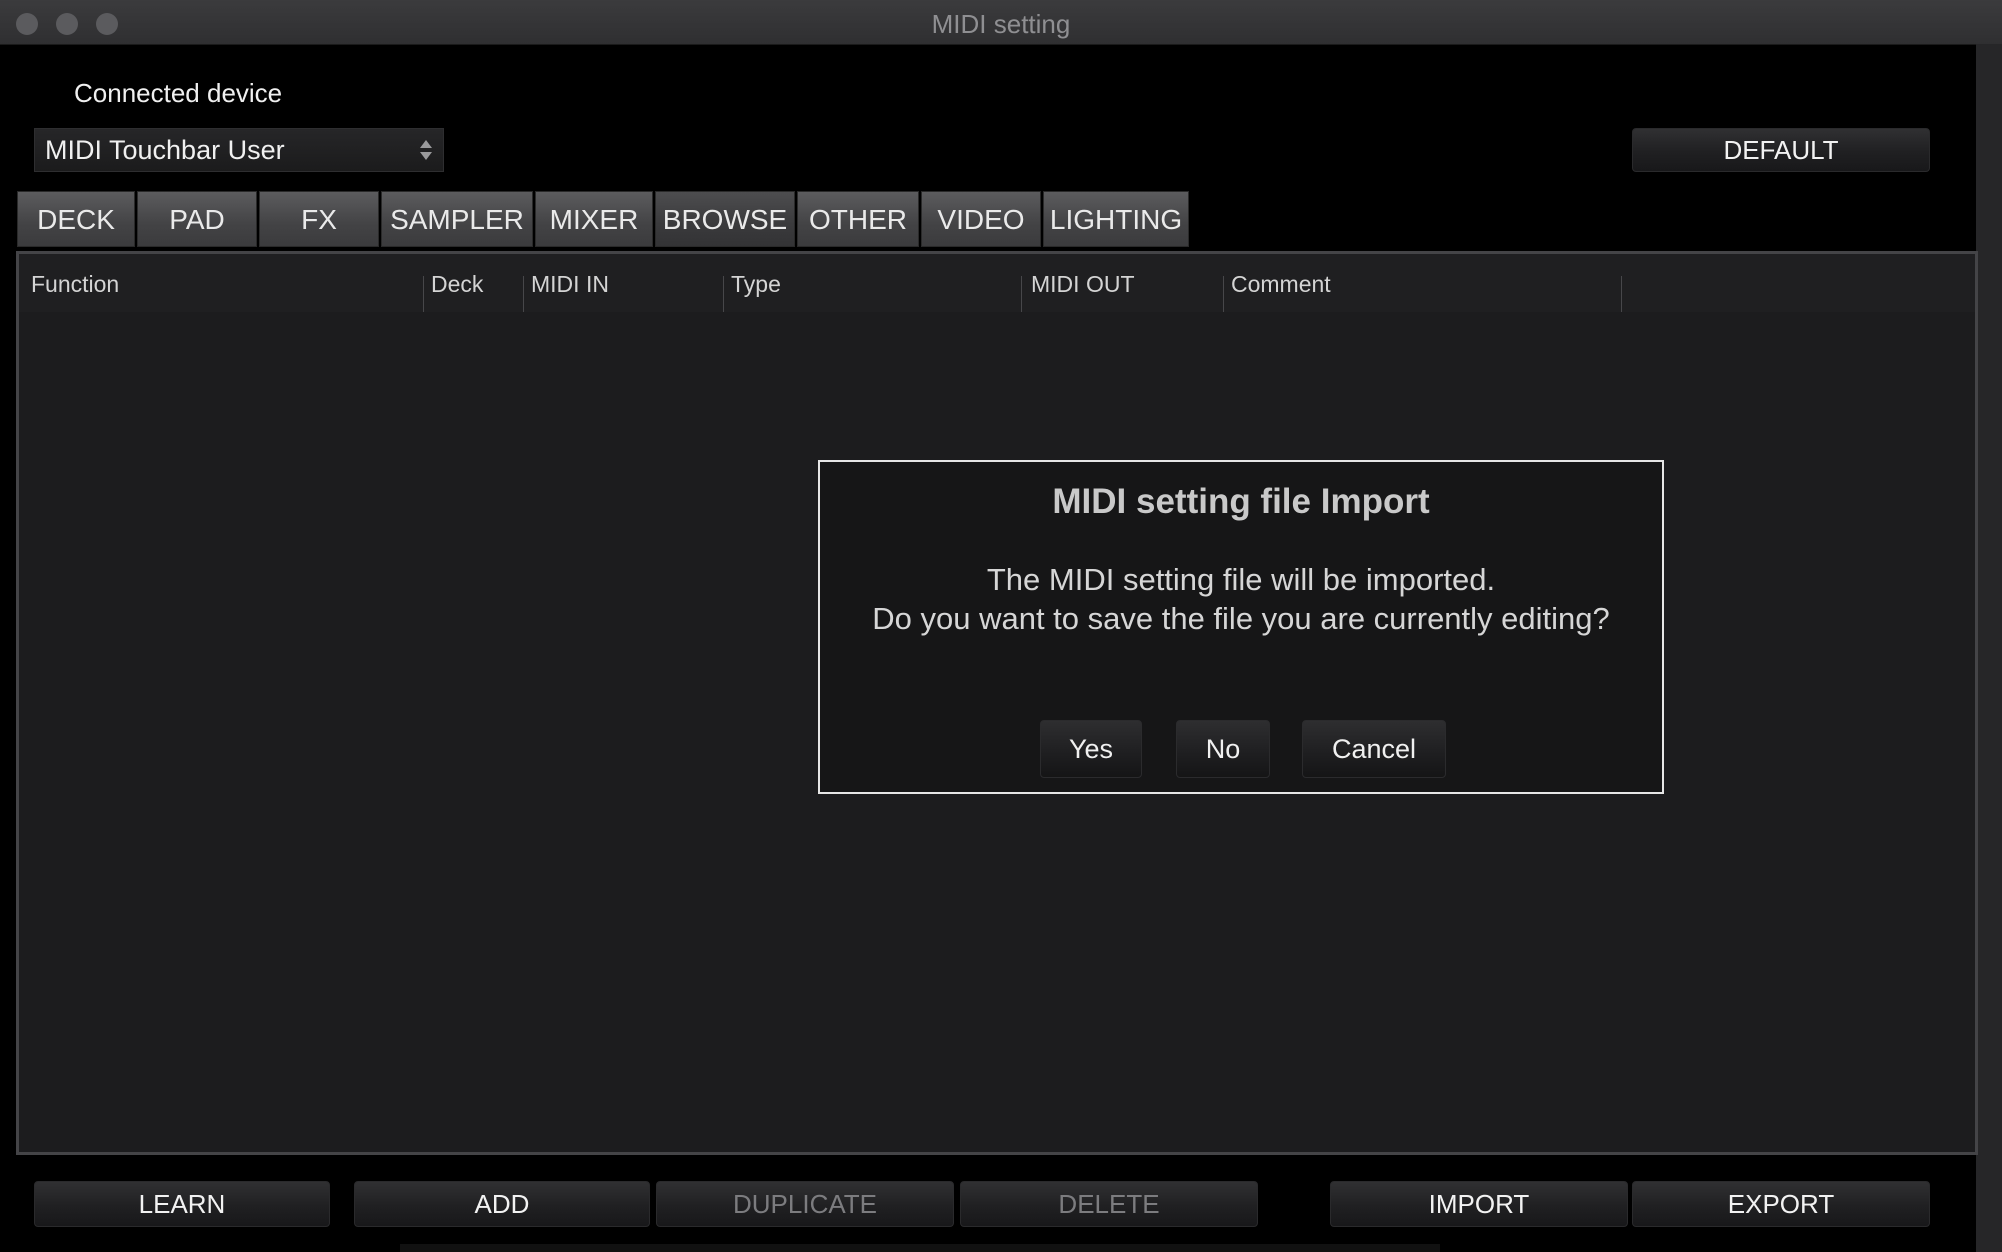 Image resolution: width=2002 pixels, height=1252 pixels. I want to click on import-button: IMPORT, so click(1479, 1204).